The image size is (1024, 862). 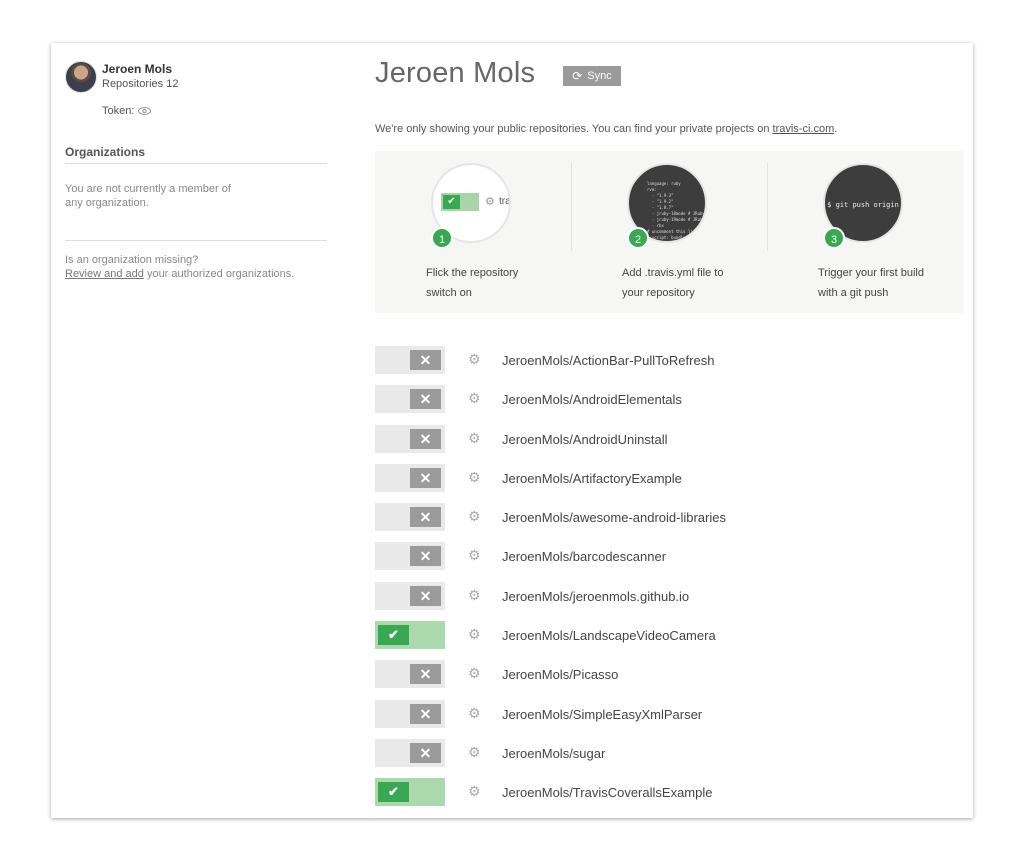 I want to click on organizations-heading: Organizations, so click(x=196, y=154).